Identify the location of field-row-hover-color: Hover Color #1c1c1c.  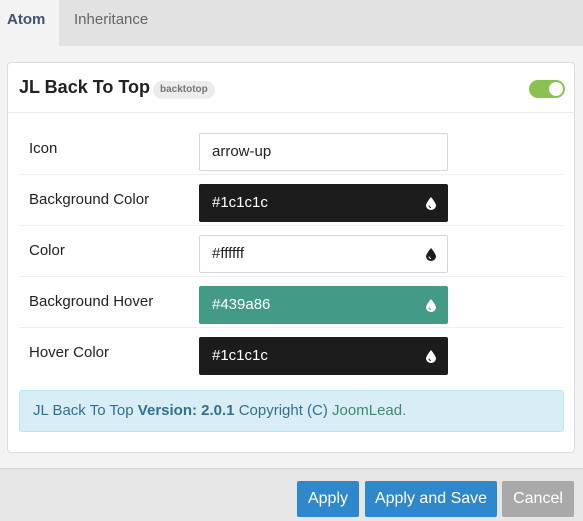
(291, 353).